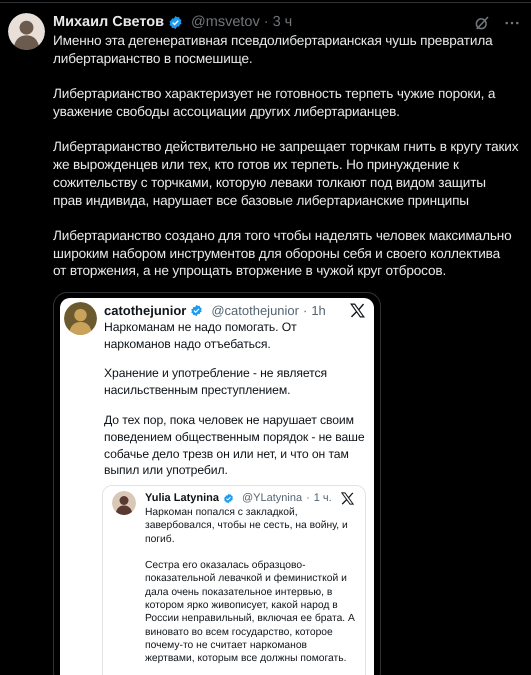 The width and height of the screenshot is (531, 675). I want to click on post-text: Либертарианство действительно не запрещает торчкам гнить в кругу таких же вырожденцев или тех, кто готов их терпеть. Но принуждение к сожительству с торчками, которую леваки толкают под видом защиты прав индивида, нарушает все базовые либертарианские принципы, so click(286, 174).